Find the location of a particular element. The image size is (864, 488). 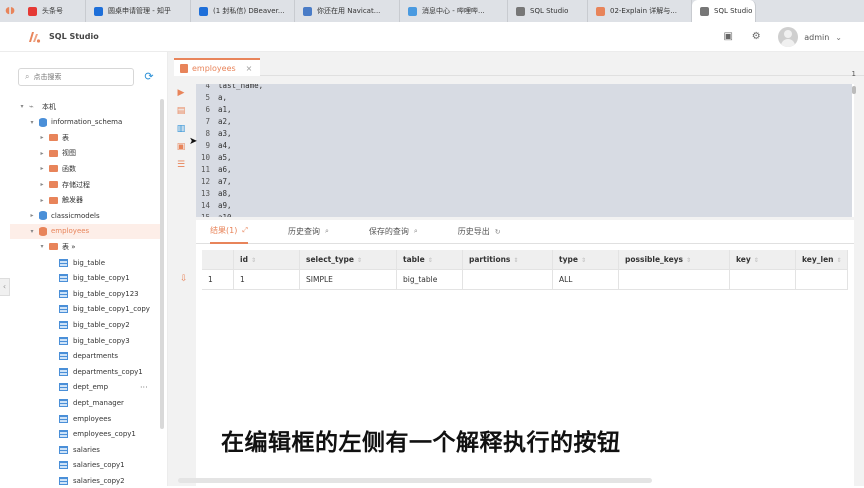

column-header: table ⇕ is located at coordinates (430, 260).